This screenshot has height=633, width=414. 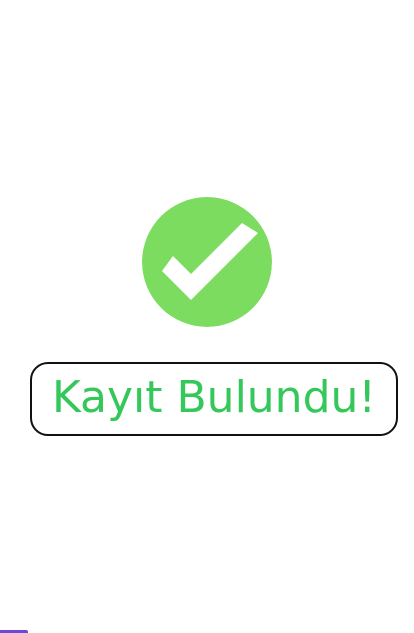 I want to click on status-message-box: Kayıt Bulundu!, so click(x=214, y=399).